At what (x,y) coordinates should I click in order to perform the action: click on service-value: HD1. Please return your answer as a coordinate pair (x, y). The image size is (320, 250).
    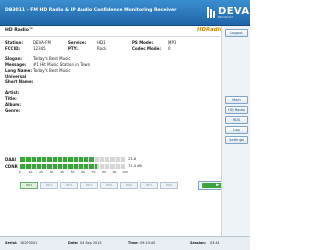
    Looking at the image, I should click on (101, 42).